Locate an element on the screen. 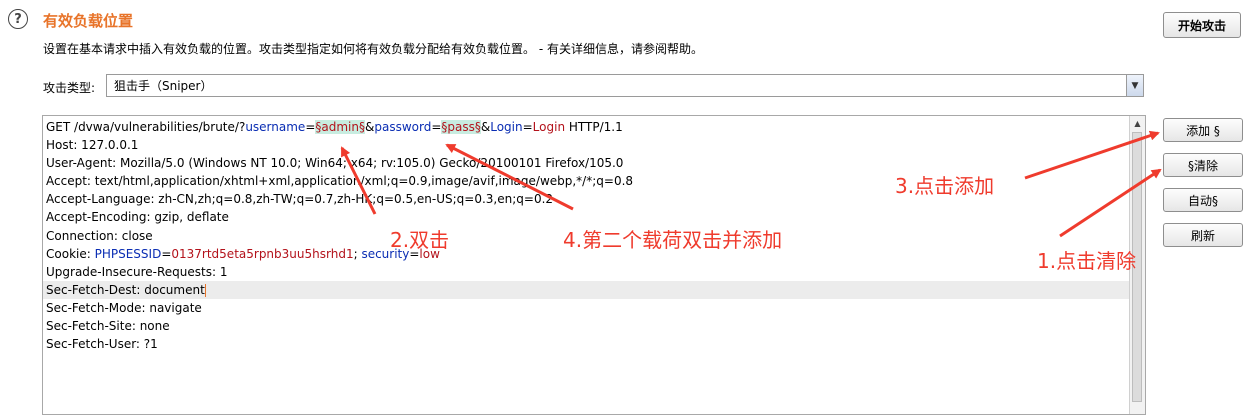 The width and height of the screenshot is (1257, 415). cookie-value: 0137rtd5eta5rpnb3uu5hsrhd1 is located at coordinates (262, 253).